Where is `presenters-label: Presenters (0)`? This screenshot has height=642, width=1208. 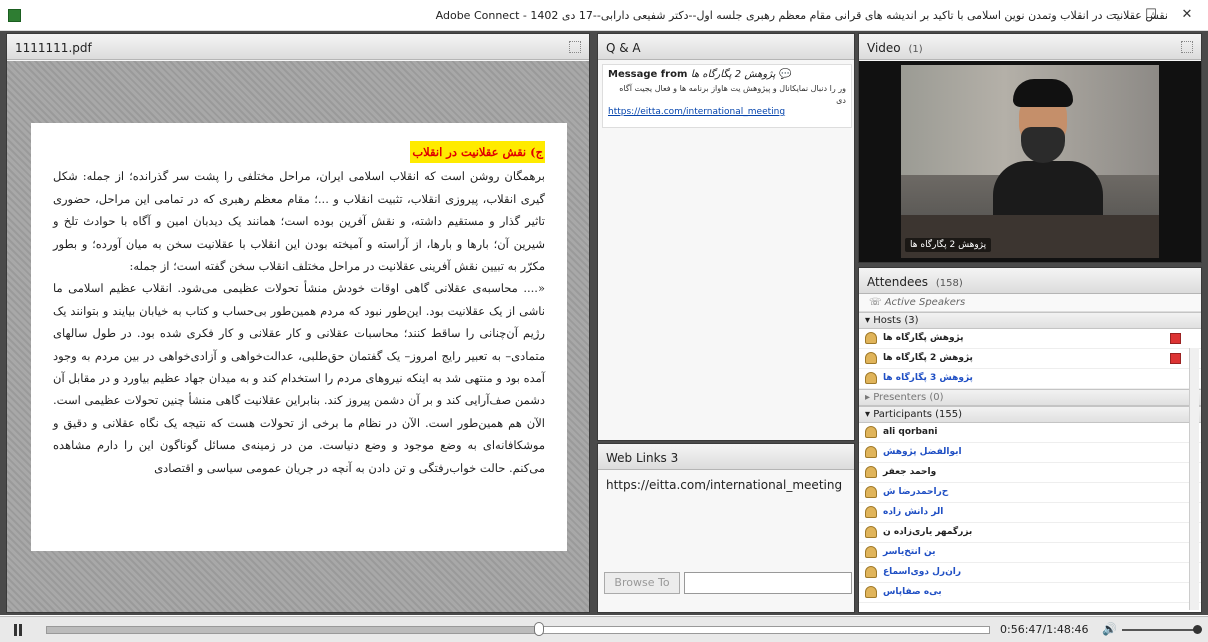 presenters-label: Presenters (0) is located at coordinates (908, 397).